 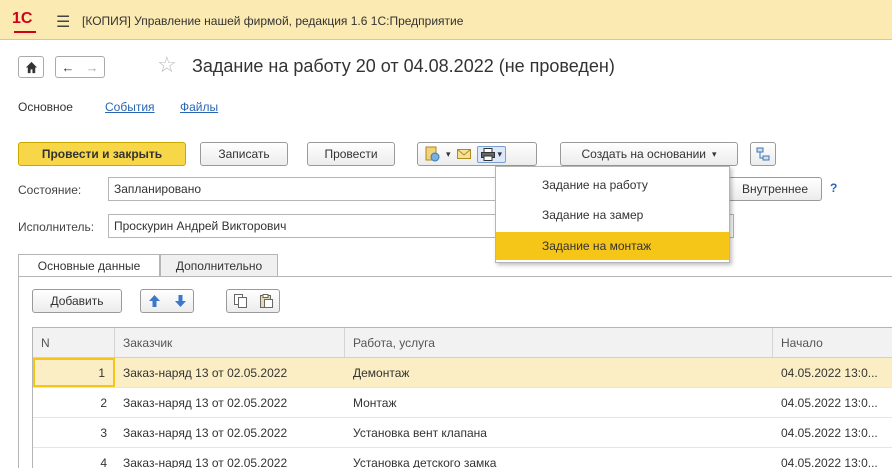 What do you see at coordinates (559, 402) in the screenshot?
I see `cell-work: Монтаж` at bounding box center [559, 402].